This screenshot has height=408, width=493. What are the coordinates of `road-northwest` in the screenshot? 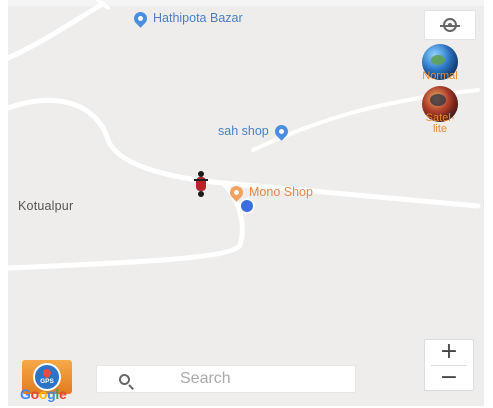 It's located at (57, 31).